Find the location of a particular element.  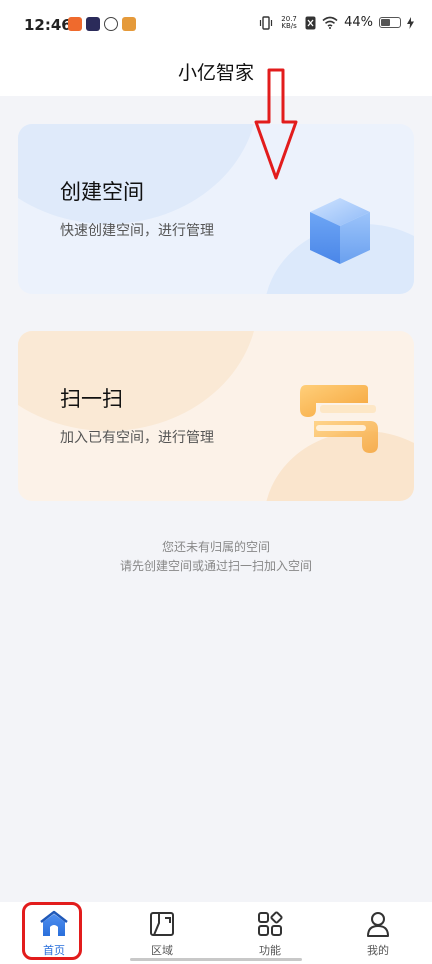

status-bar: 12:46 20.7 KB/s 44% is located at coordinates (216, 26).